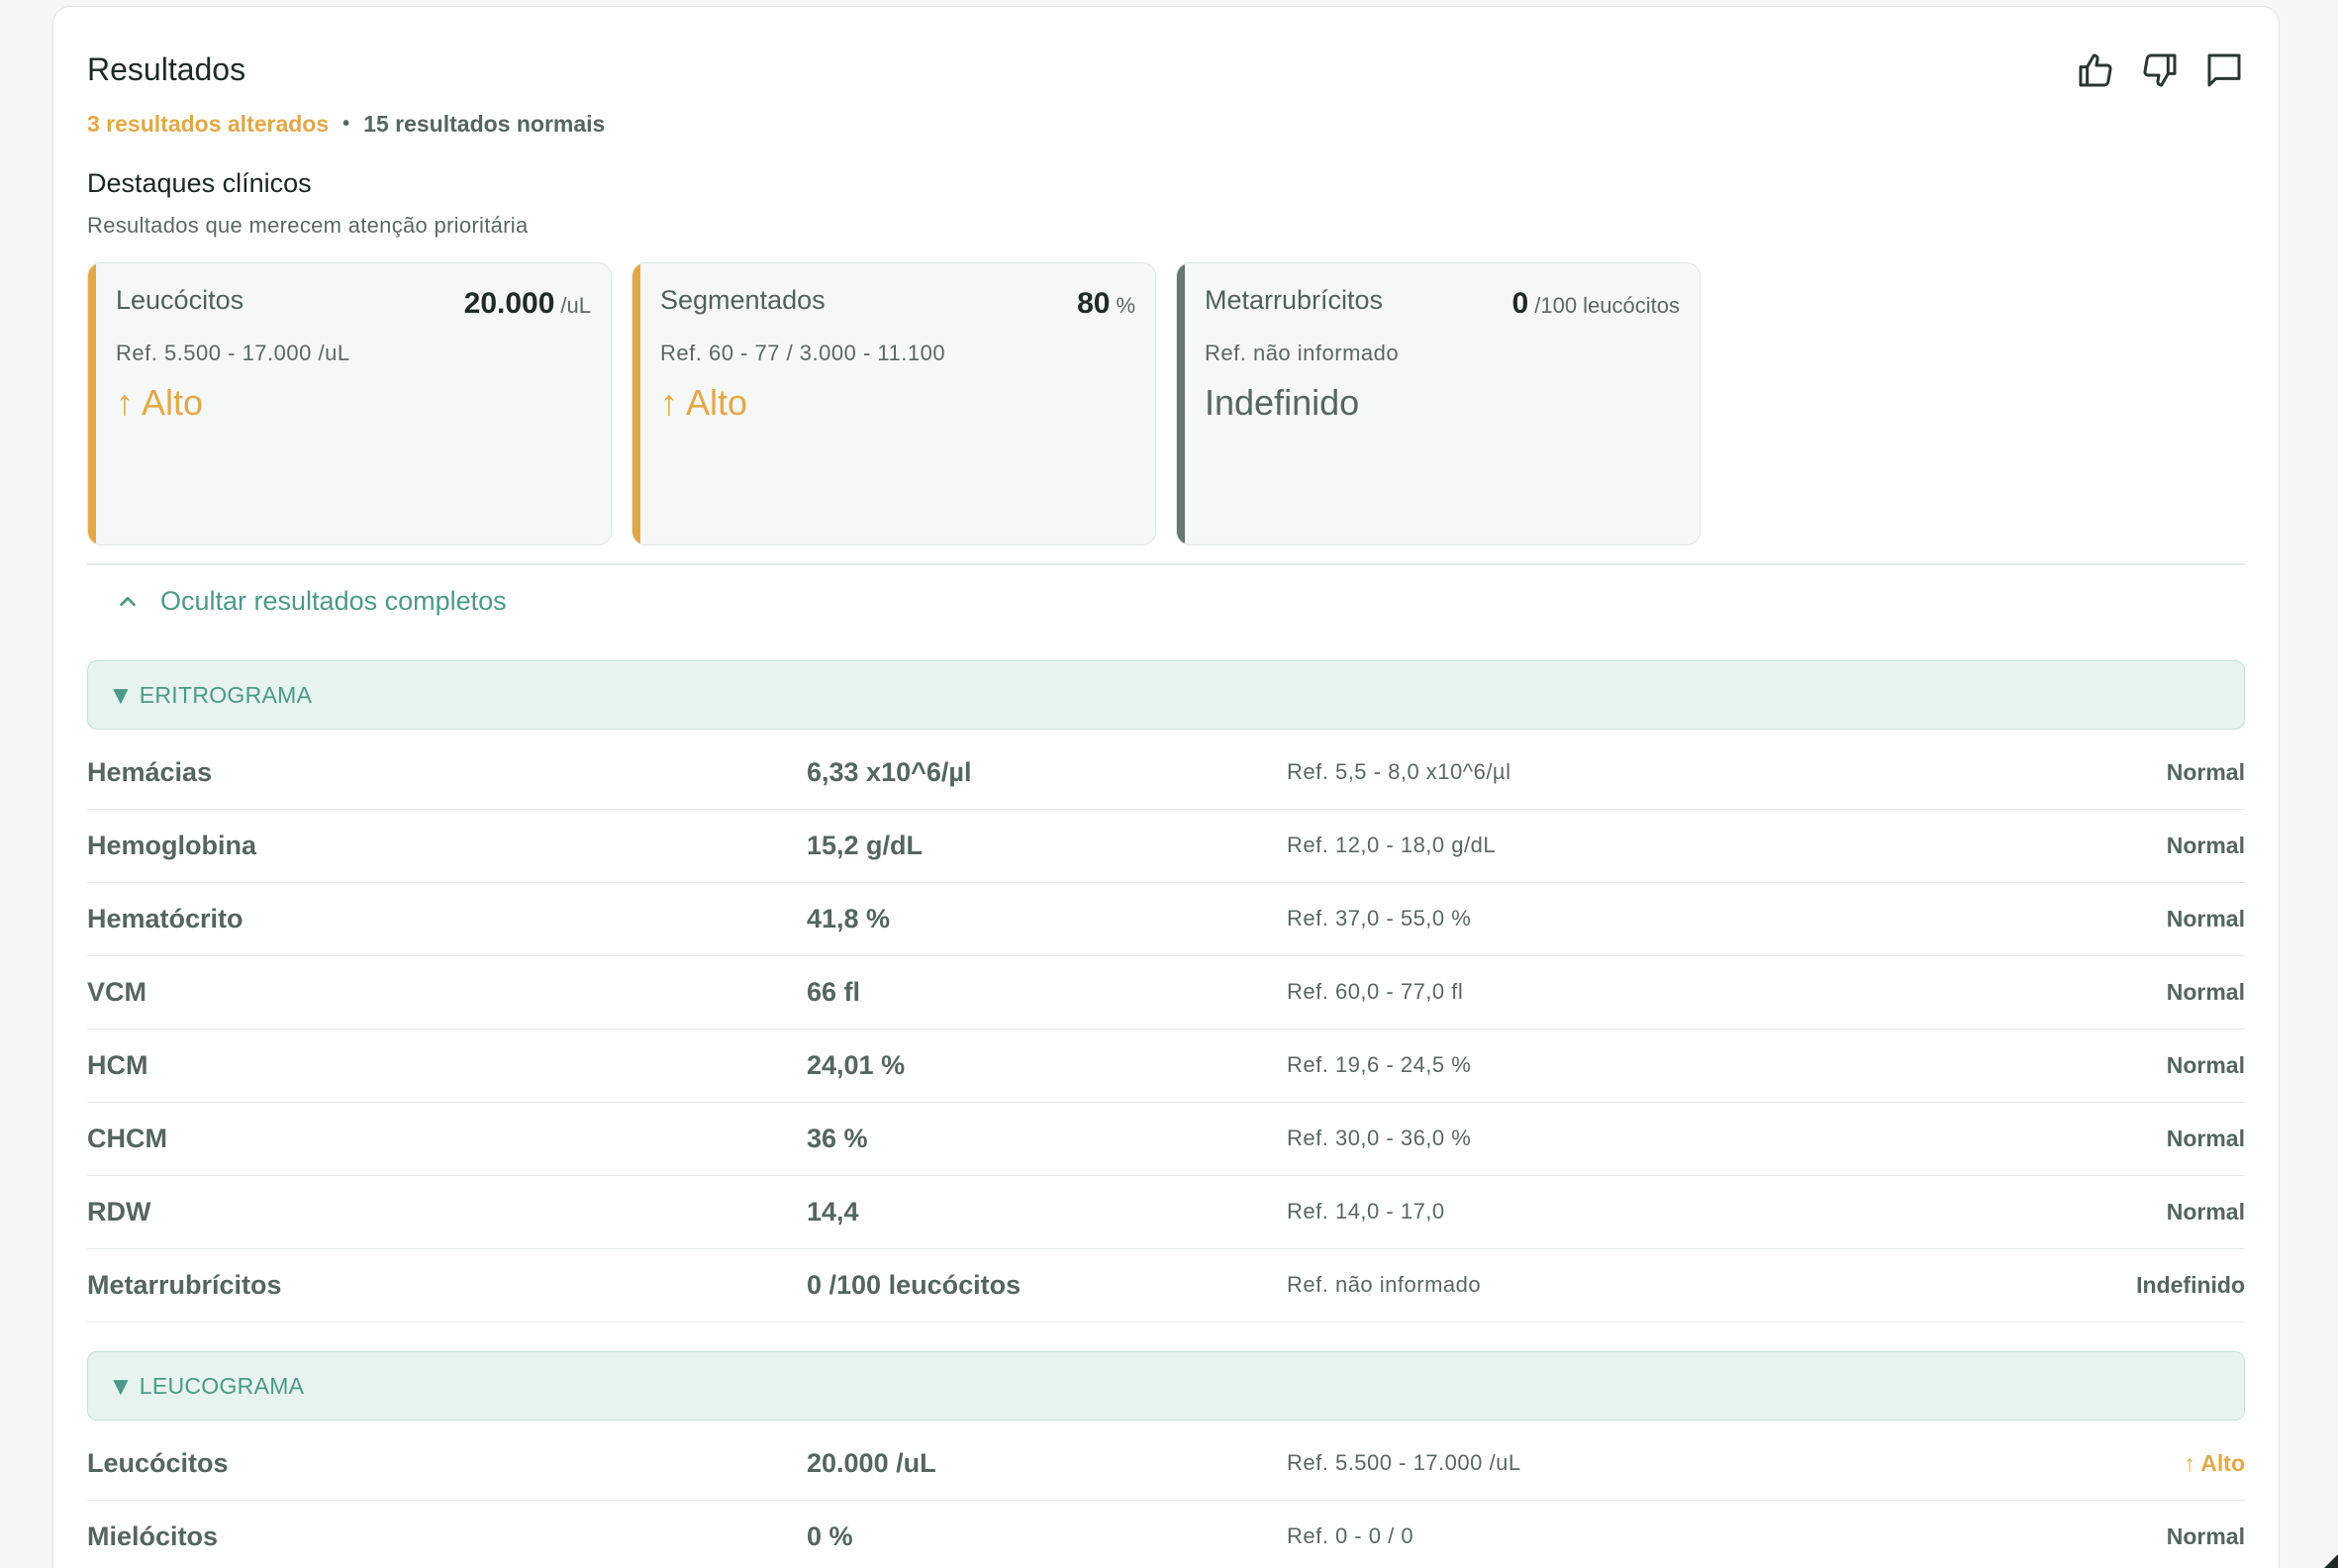  Describe the element at coordinates (1166, 1534) in the screenshot. I see `table-row: Mielócitos 0 % Ref. 0 - 0 / 0 Normal` at that location.